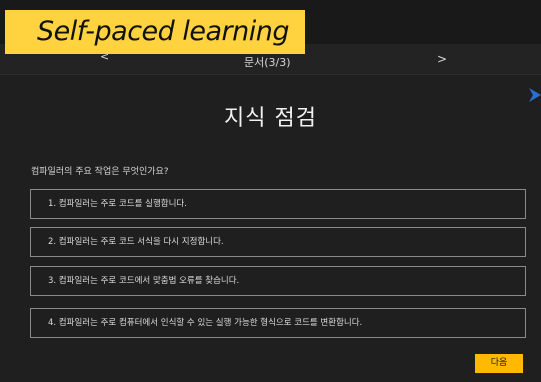 This screenshot has height=382, width=541. What do you see at coordinates (270, 118) in the screenshot?
I see `page-title: 지식 점검` at bounding box center [270, 118].